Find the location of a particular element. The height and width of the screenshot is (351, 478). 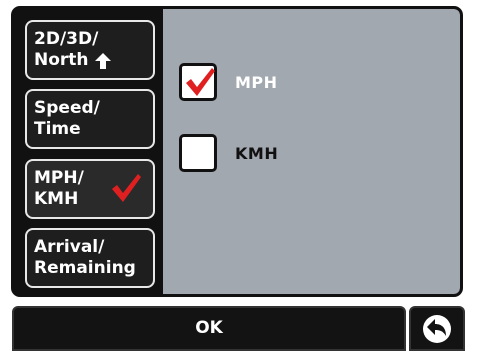

option-kmh: KMH is located at coordinates (228, 153).